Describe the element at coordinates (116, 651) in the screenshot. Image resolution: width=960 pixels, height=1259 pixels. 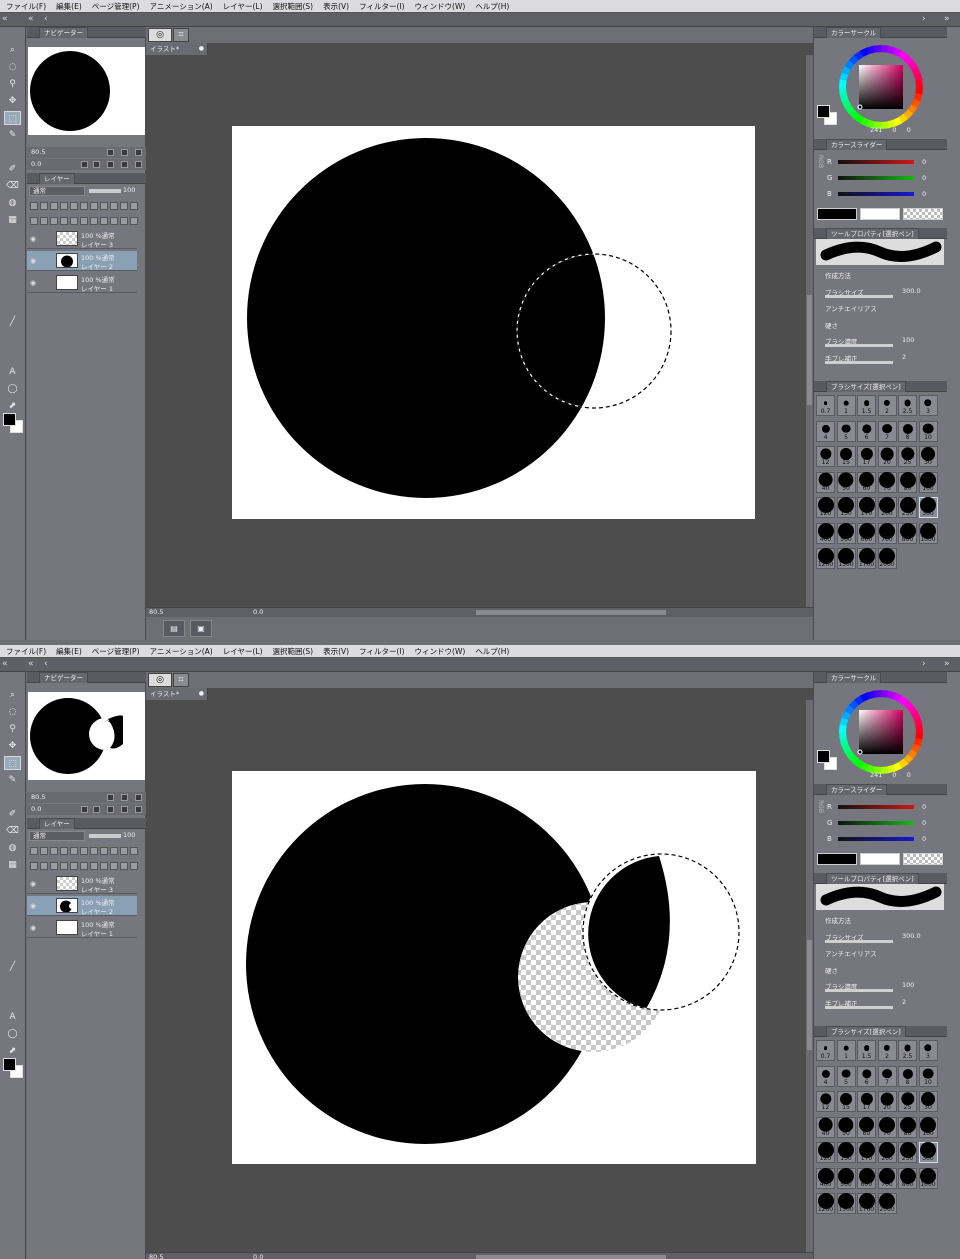
I see `menu-item: ページ管理(P)` at that location.